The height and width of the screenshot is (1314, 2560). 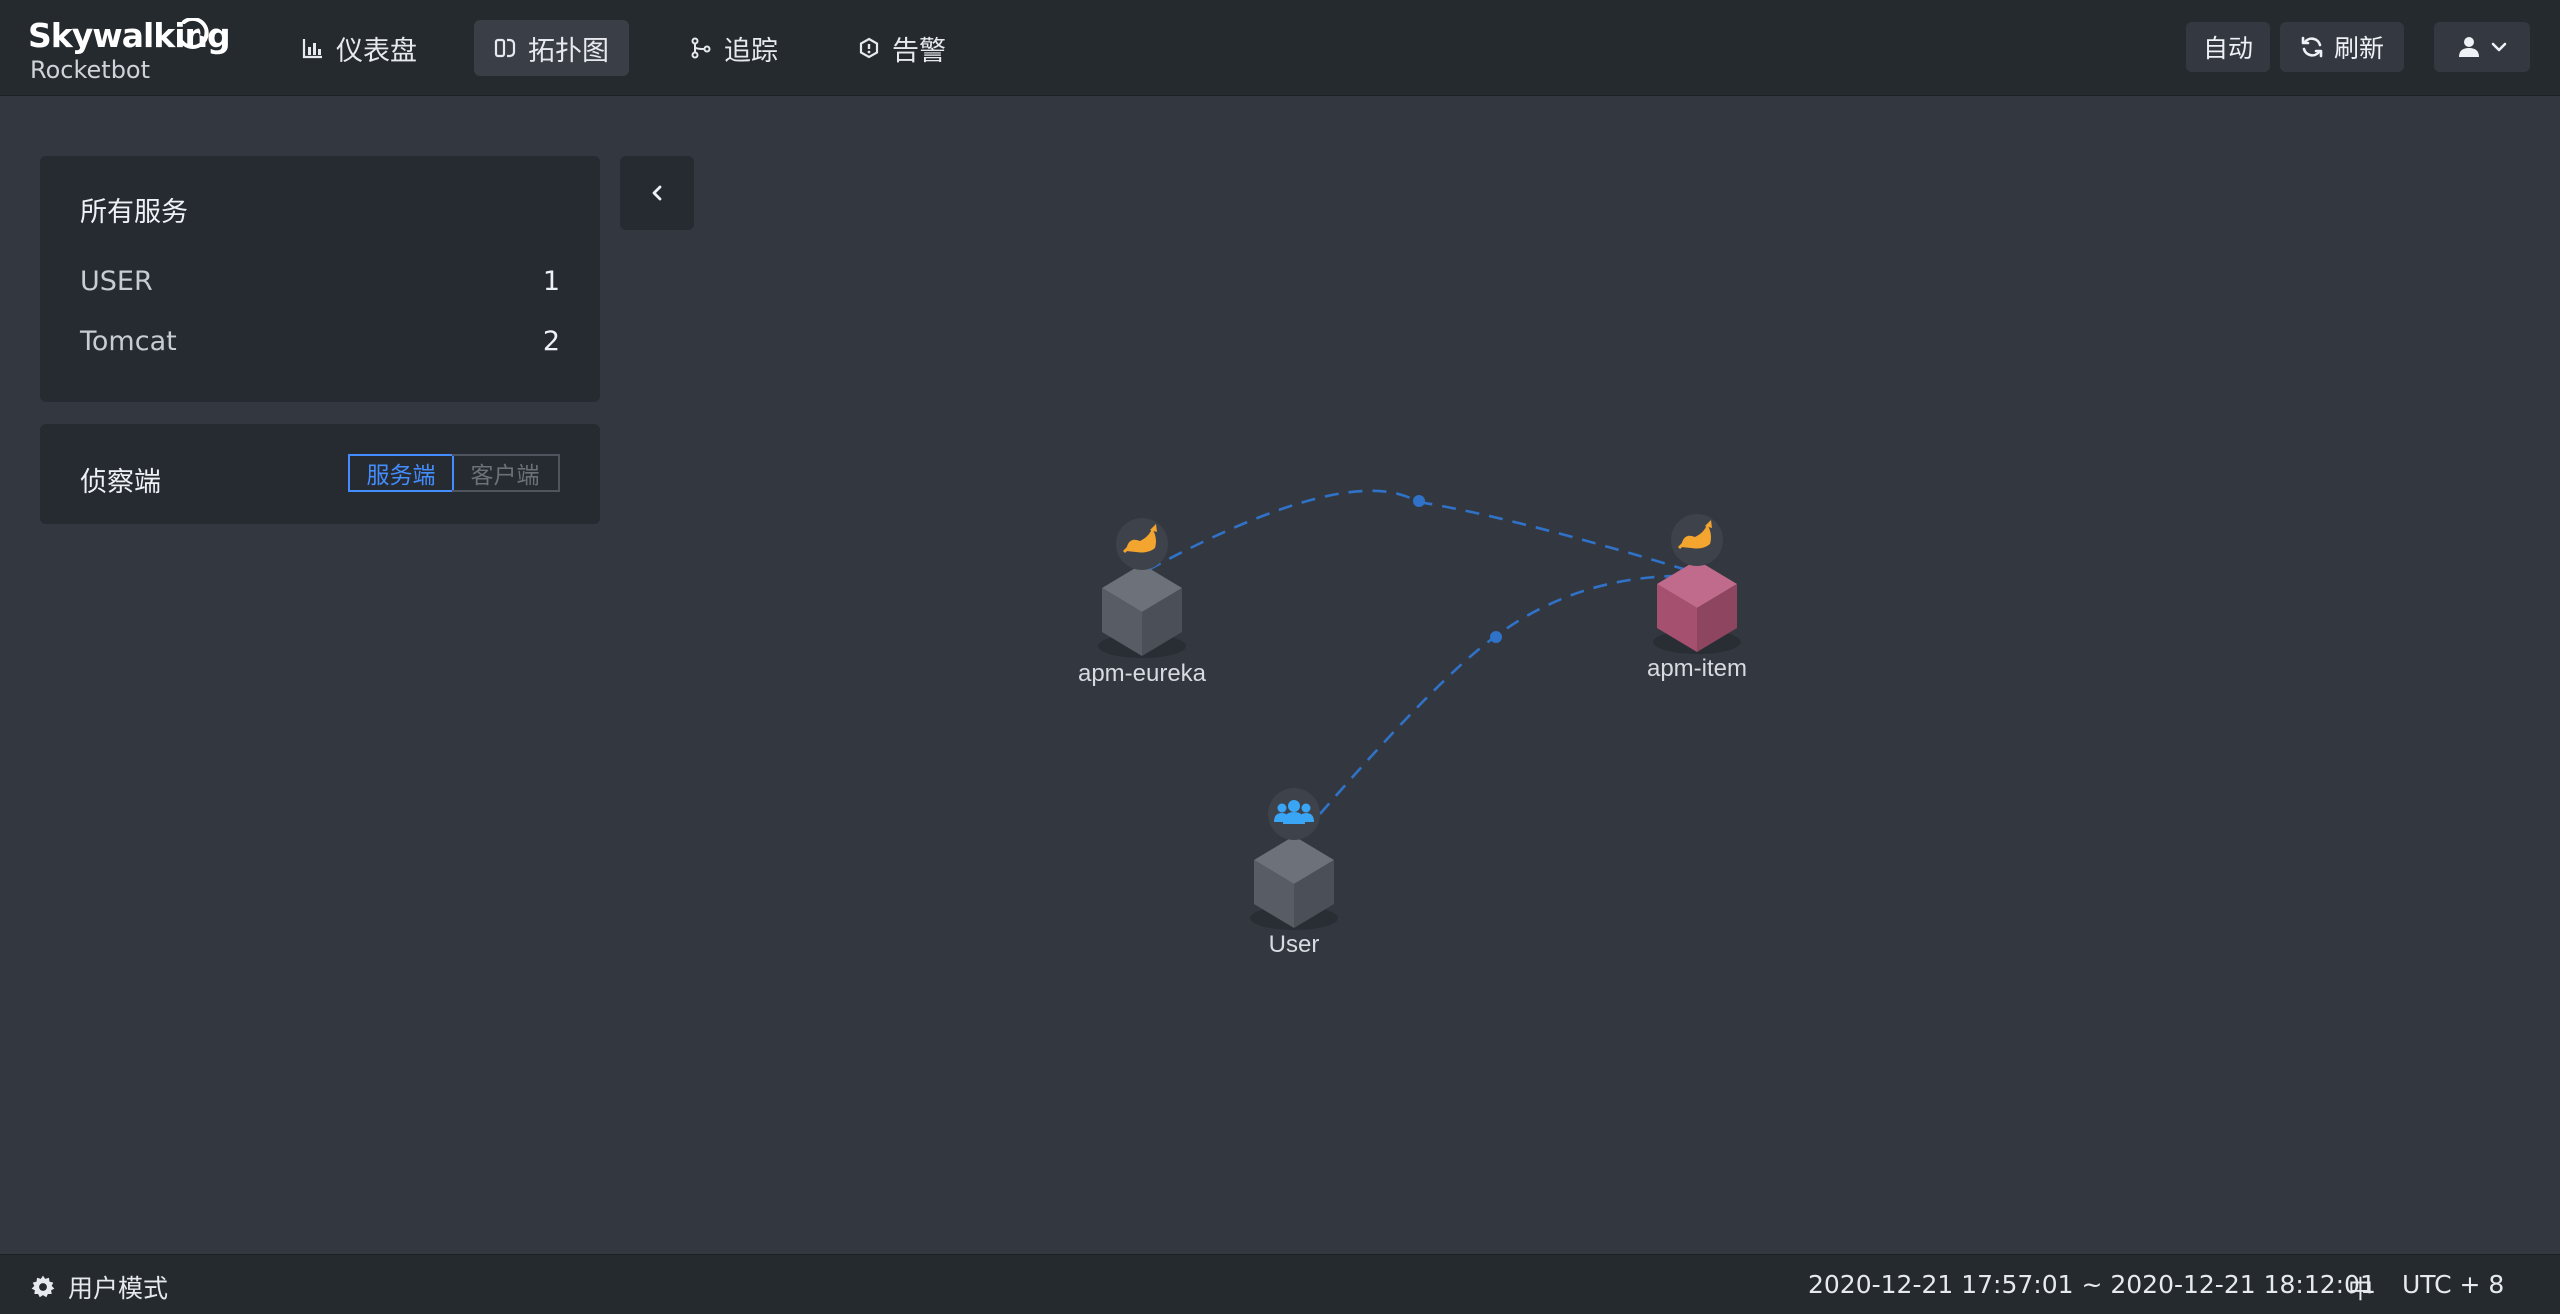 I want to click on logo-arc-icon, so click(x=194, y=33).